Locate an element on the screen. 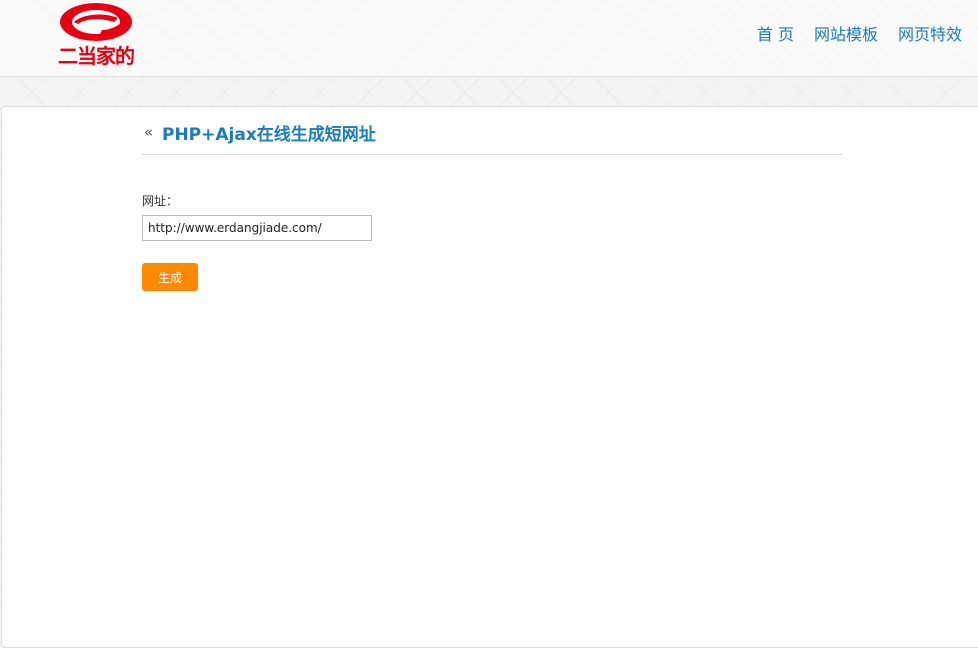 This screenshot has height=648, width=978. nav-item-templates: 网站模板 is located at coordinates (846, 35).